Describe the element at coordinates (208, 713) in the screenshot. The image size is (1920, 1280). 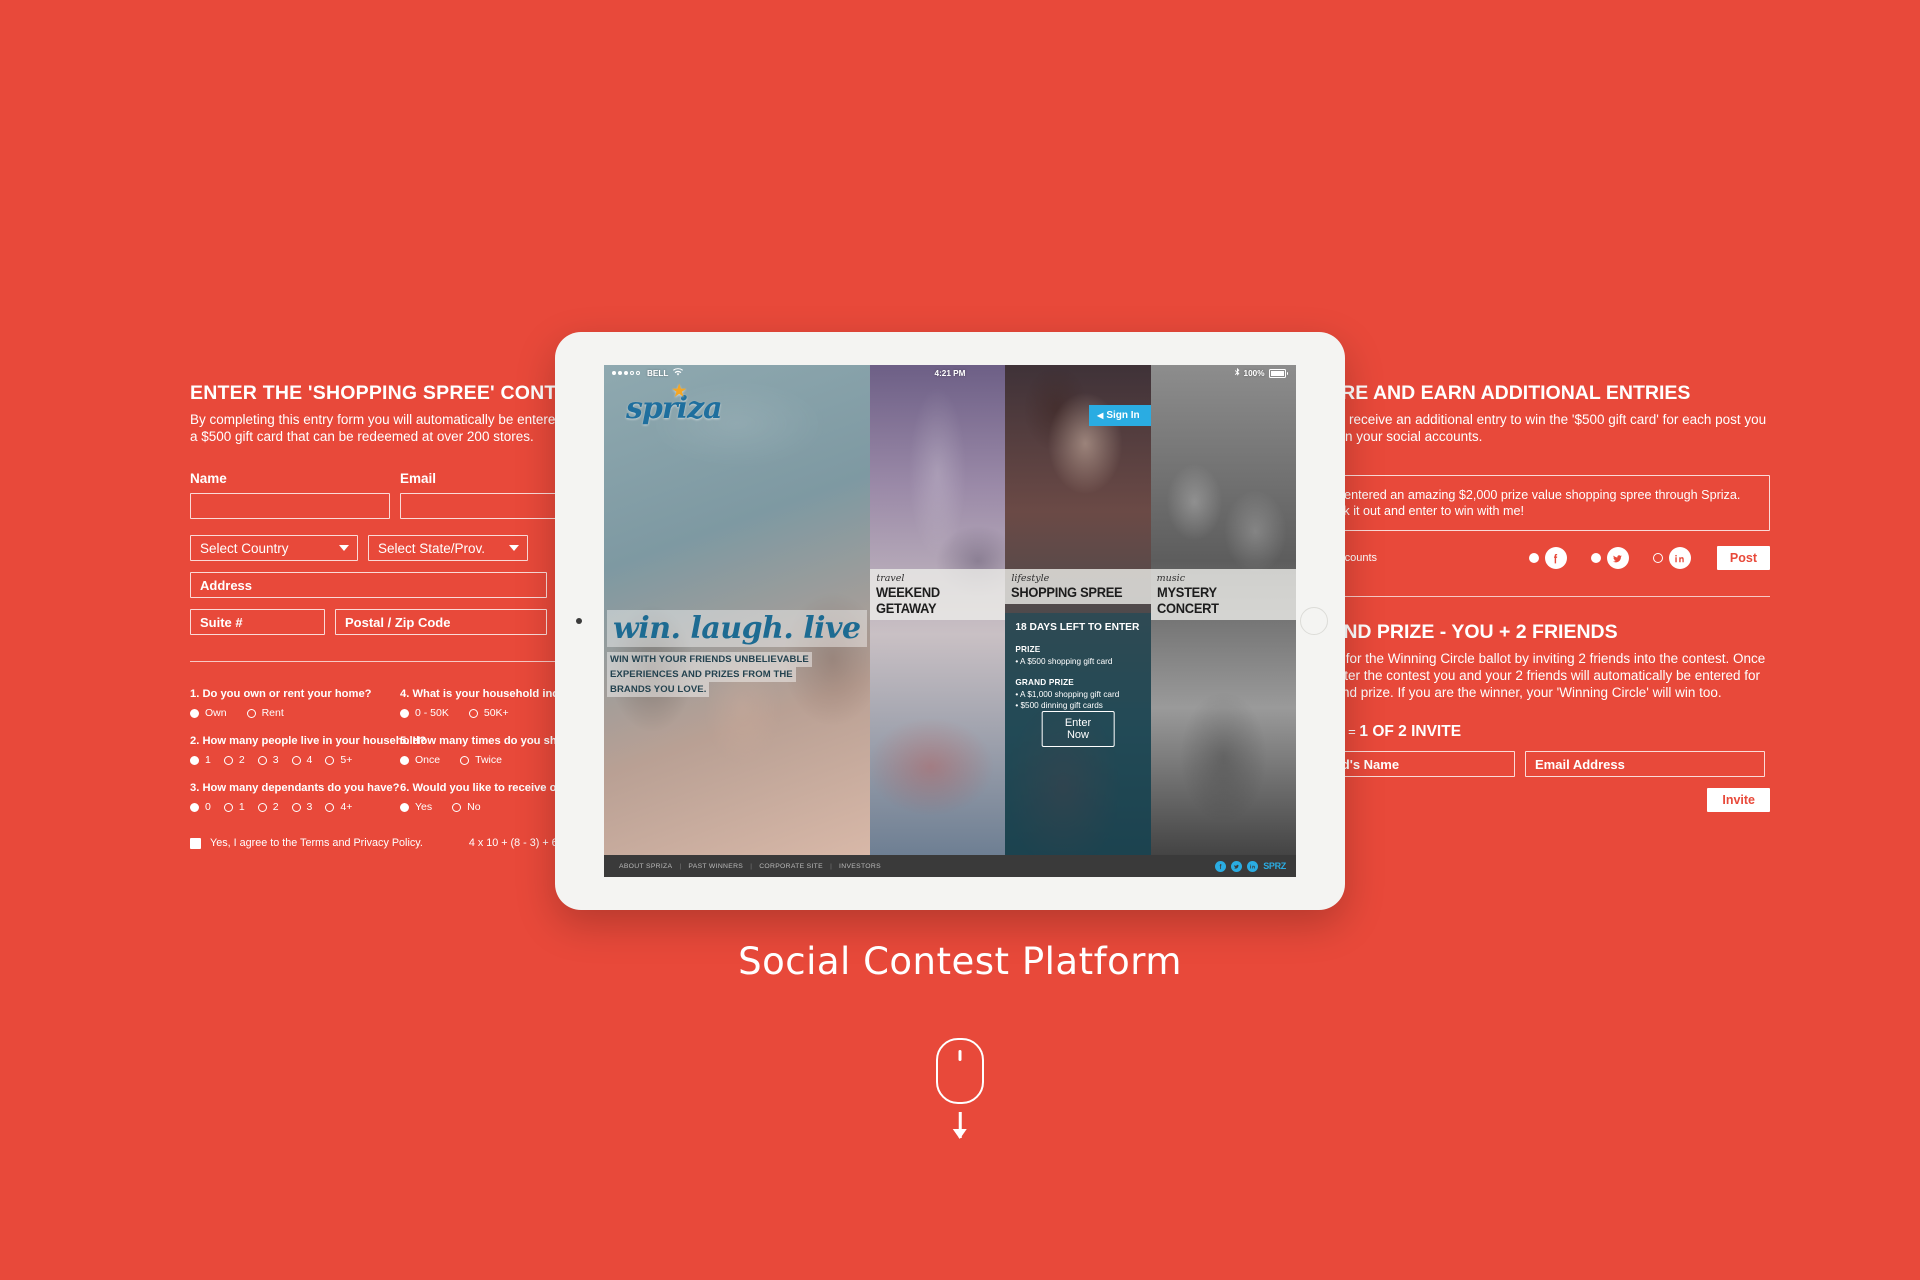
I see `question-1-option-own: Own` at that location.